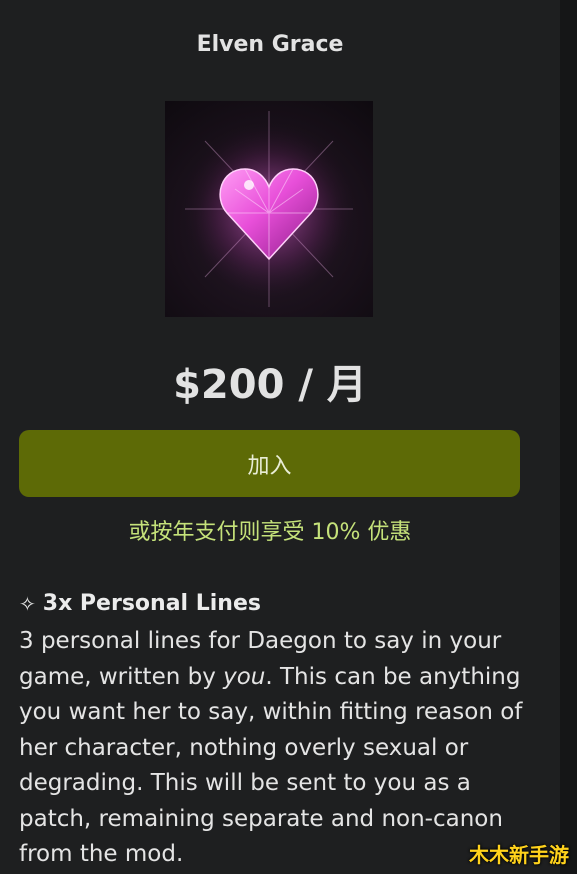  Describe the element at coordinates (519, 855) in the screenshot. I see `site-watermark: 木木新手游` at that location.